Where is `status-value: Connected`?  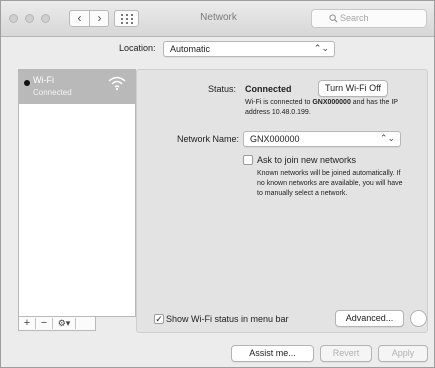 status-value: Connected is located at coordinates (268, 89).